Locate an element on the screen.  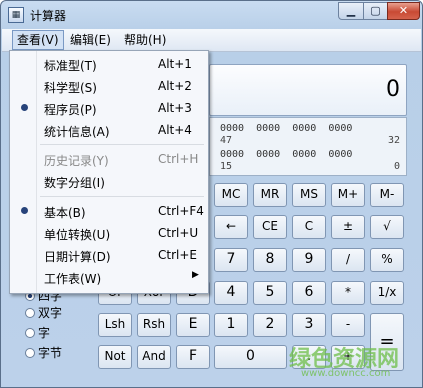
digit-1-button: 1 is located at coordinates (231, 325).